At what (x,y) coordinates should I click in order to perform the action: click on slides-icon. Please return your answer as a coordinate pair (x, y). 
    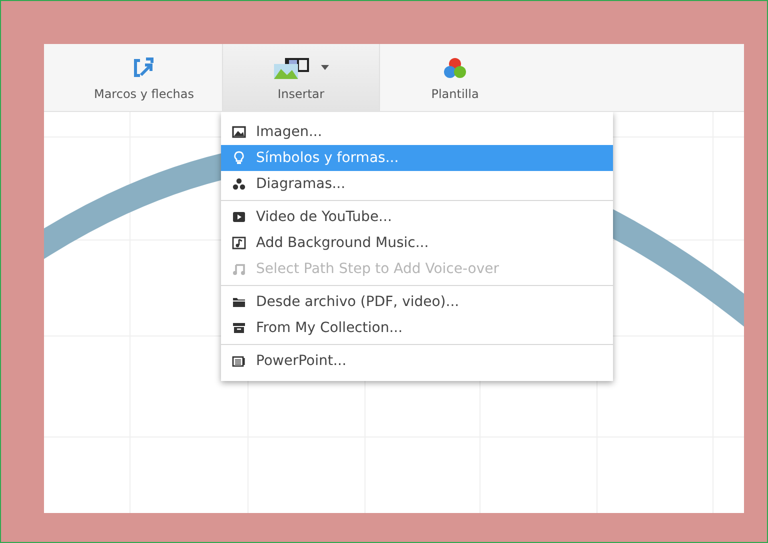
    Looking at the image, I should click on (239, 361).